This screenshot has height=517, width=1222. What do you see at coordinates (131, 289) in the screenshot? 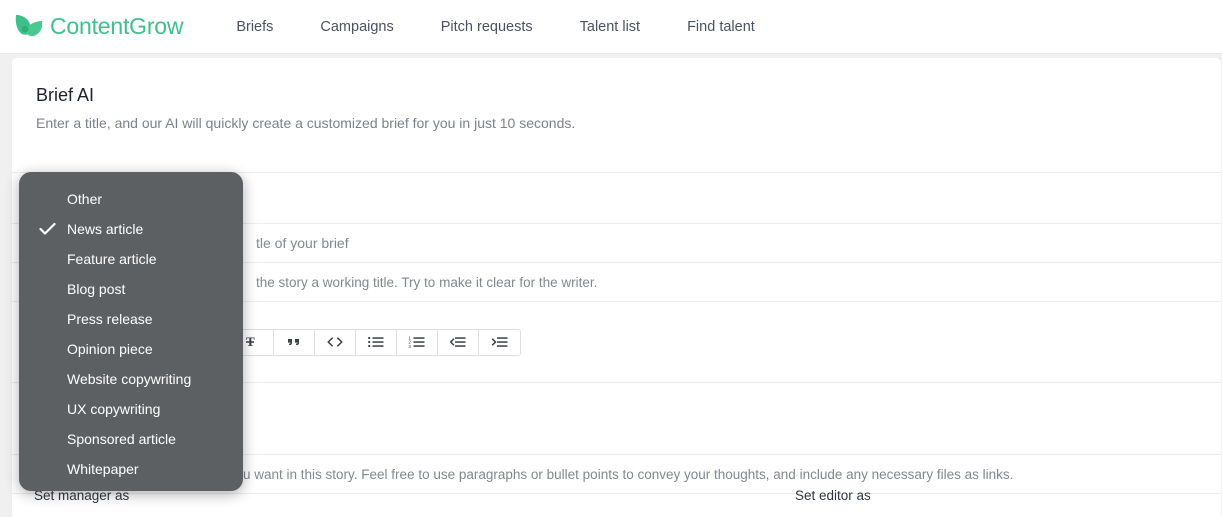
I see `dropdown-option-blog-post: Blog post` at bounding box center [131, 289].